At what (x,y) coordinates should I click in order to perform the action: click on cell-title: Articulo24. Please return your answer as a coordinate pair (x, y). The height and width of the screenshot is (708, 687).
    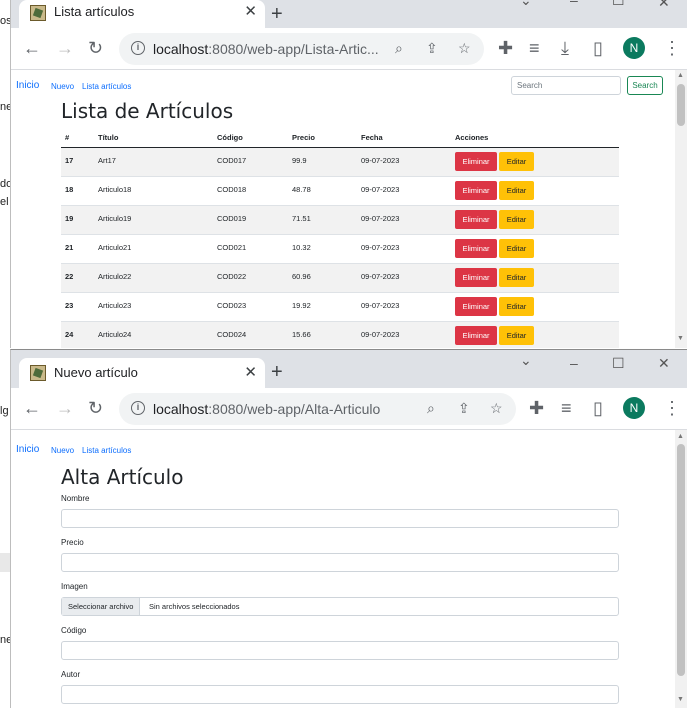
    Looking at the image, I should click on (153, 334).